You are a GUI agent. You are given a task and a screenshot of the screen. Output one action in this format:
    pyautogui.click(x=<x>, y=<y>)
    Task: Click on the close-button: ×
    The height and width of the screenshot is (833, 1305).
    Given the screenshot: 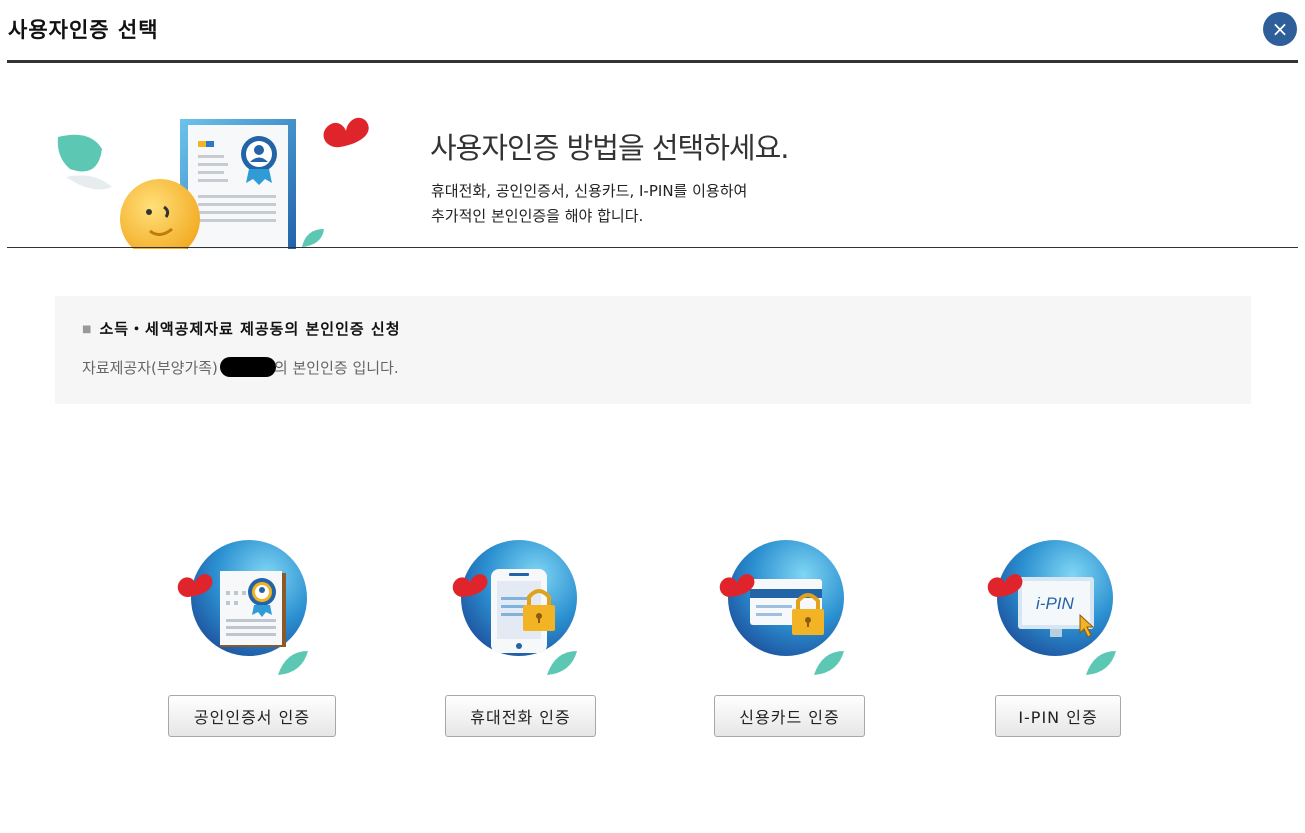 What is the action you would take?
    pyautogui.click(x=1280, y=29)
    